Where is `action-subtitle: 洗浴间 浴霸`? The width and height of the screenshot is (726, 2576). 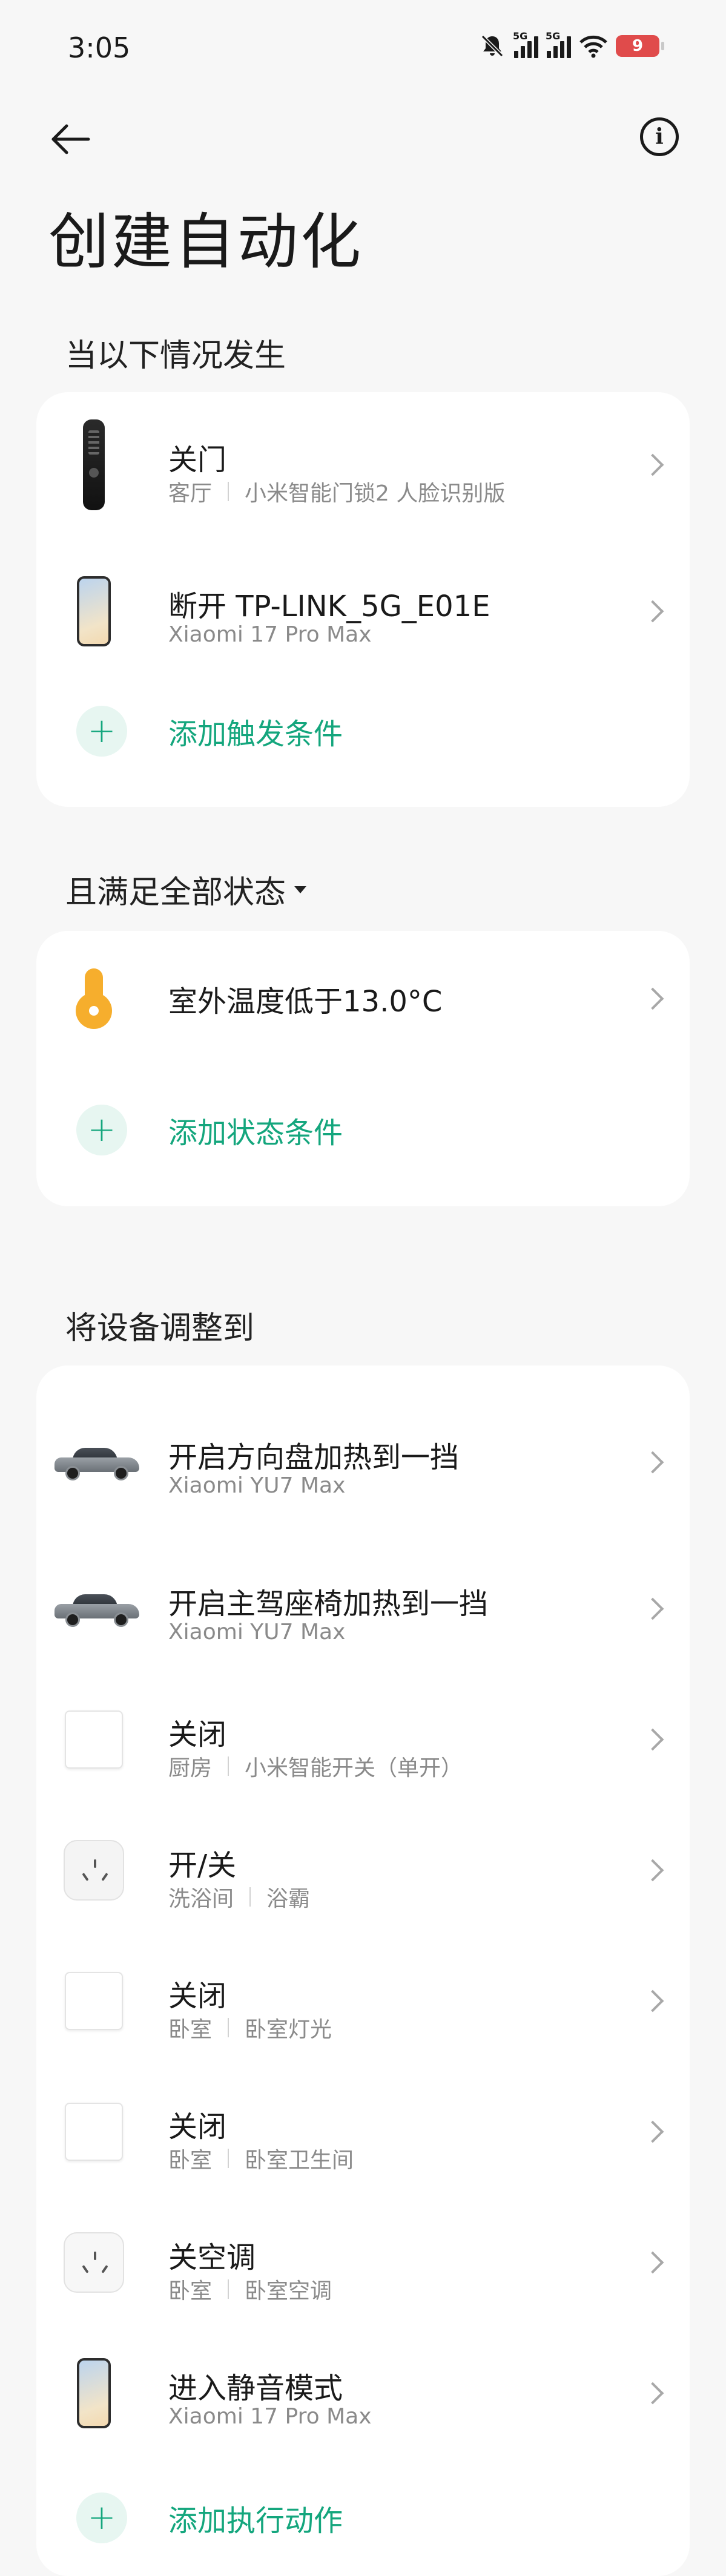
action-subtitle: 洗浴间 浴霸 is located at coordinates (239, 1897).